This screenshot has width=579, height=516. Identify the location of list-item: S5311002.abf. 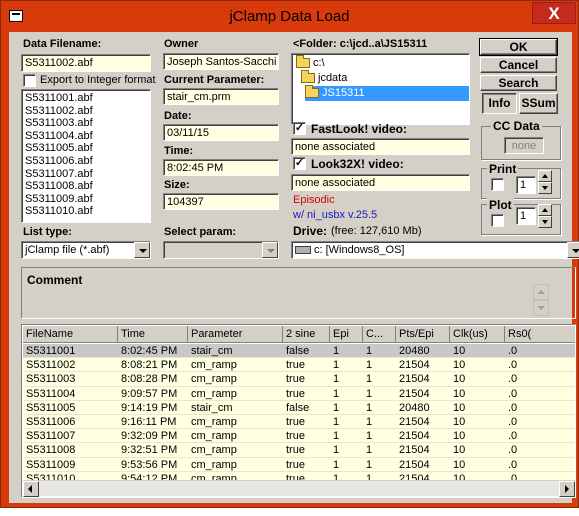
(86, 111).